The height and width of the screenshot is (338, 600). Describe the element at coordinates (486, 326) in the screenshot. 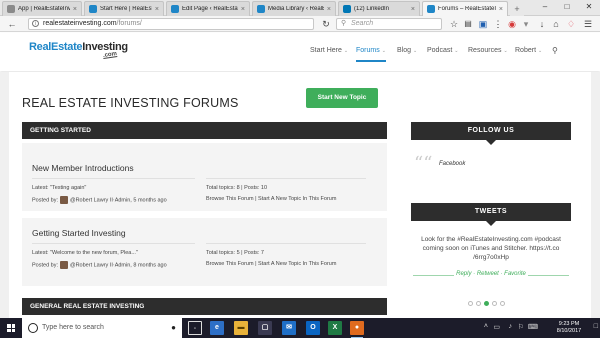

I see `tray-chevron-icon: ˄` at that location.